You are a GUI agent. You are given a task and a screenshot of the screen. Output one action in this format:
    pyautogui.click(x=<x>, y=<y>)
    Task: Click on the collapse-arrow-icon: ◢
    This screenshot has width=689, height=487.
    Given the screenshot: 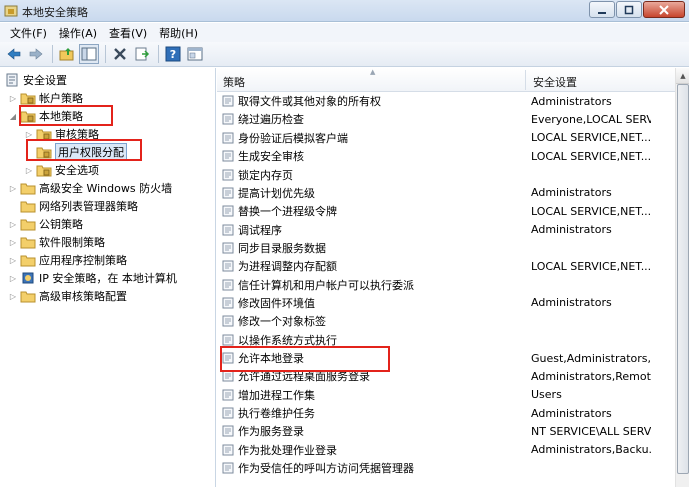 What is the action you would take?
    pyautogui.click(x=13, y=116)
    